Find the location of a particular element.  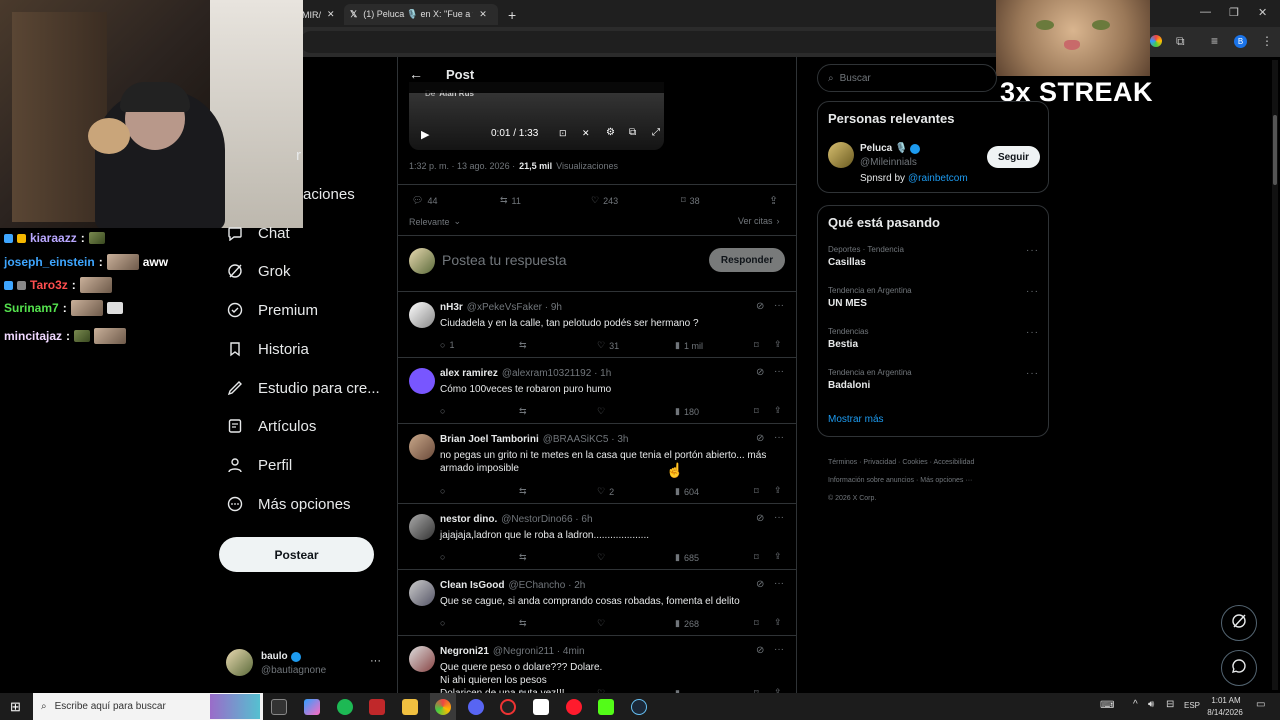

reply-author: nH3r is located at coordinates (451, 307).